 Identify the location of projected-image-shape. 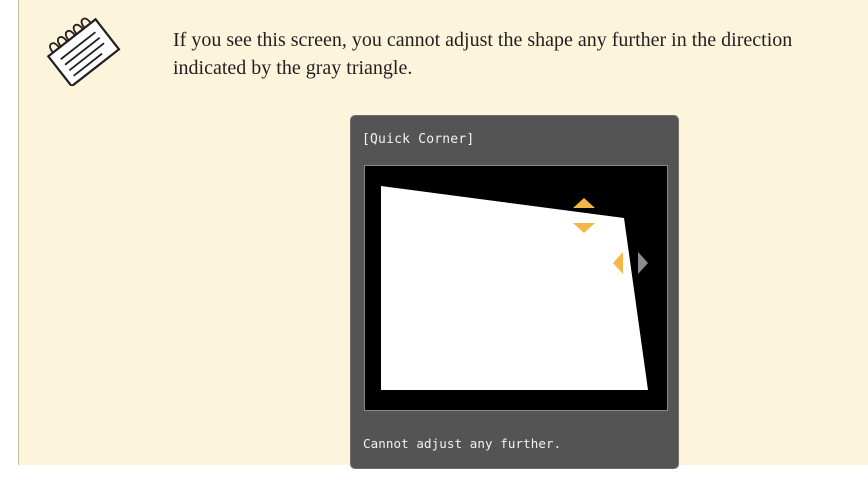
(514, 288).